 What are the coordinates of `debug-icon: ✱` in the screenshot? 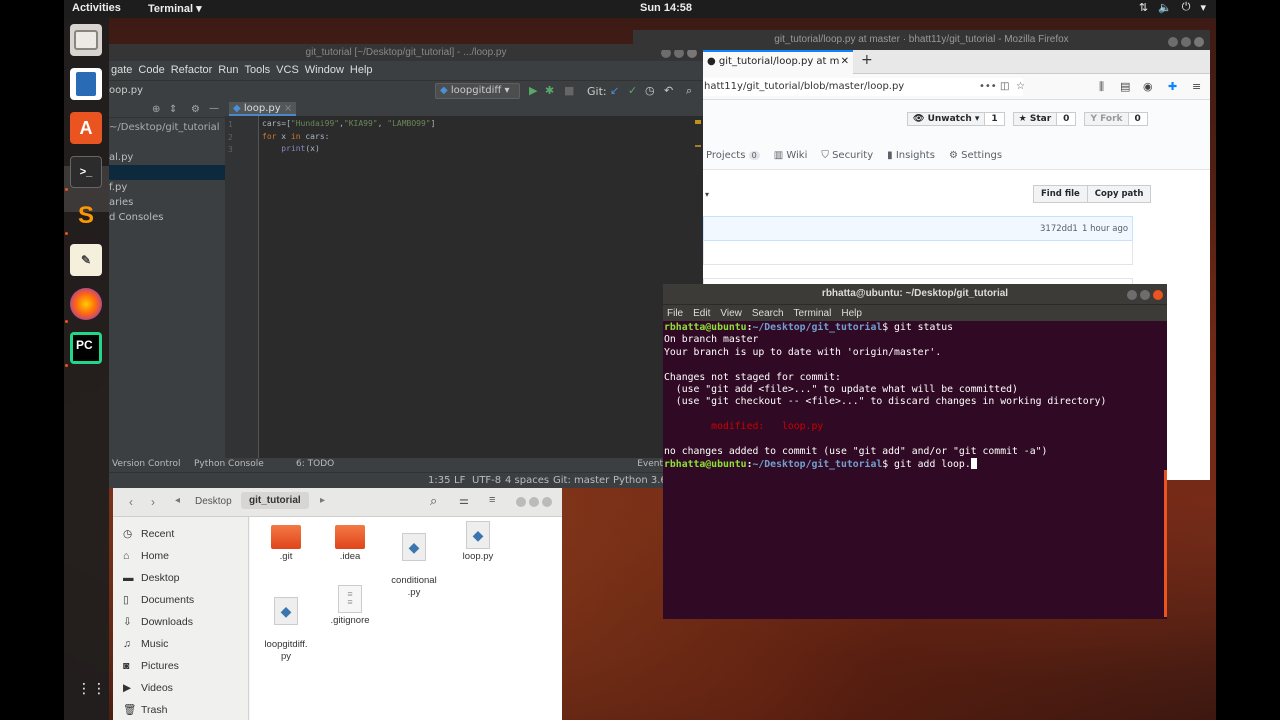 It's located at (549, 90).